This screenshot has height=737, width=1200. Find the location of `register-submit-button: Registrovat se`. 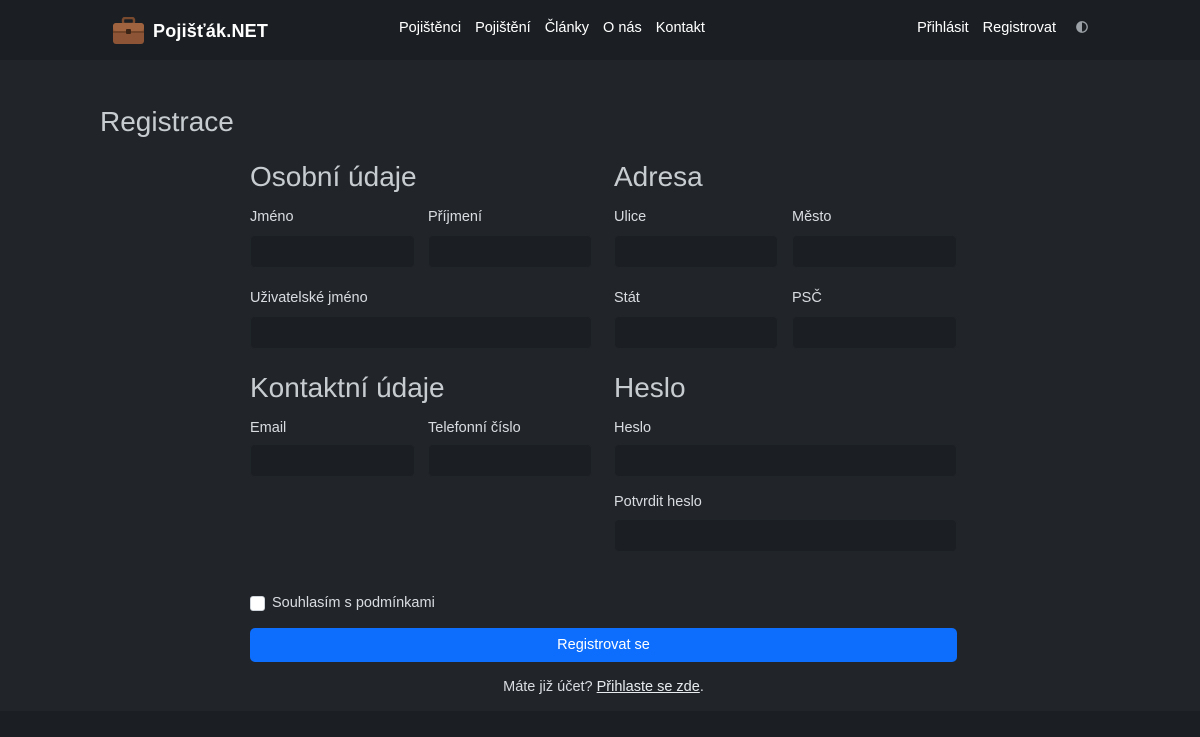

register-submit-button: Registrovat se is located at coordinates (603, 645).